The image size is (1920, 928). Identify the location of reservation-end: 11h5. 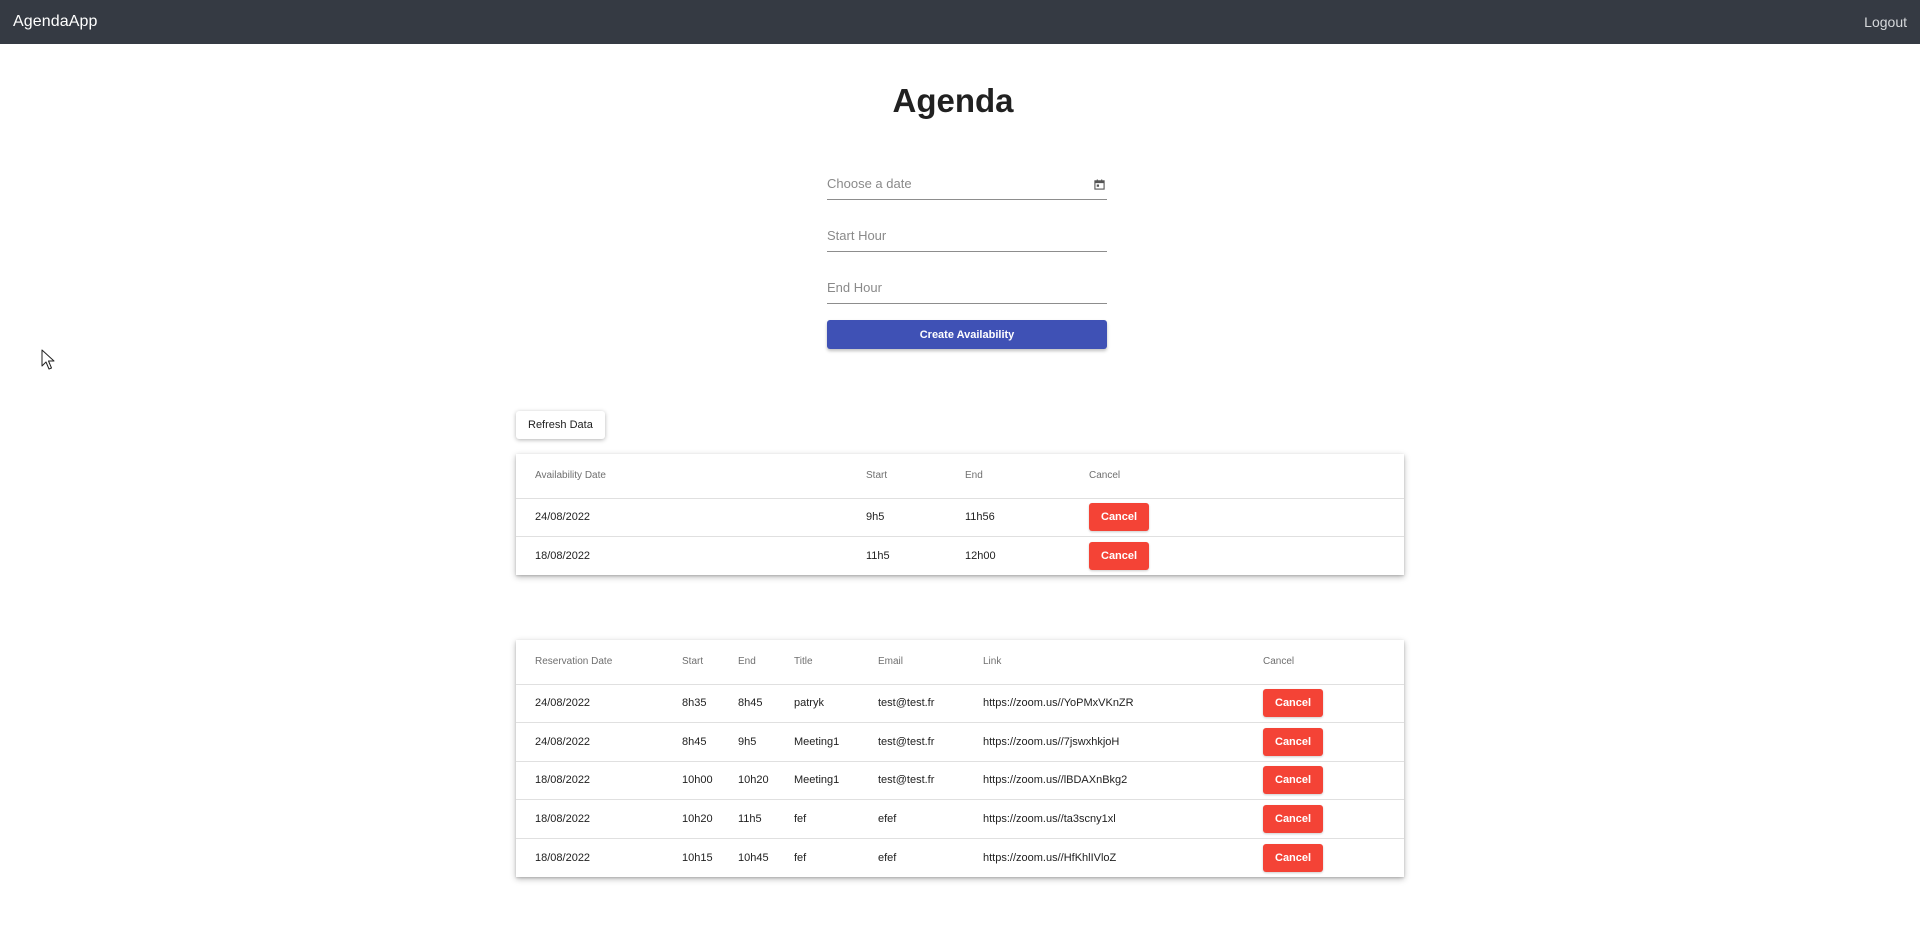
(747, 819).